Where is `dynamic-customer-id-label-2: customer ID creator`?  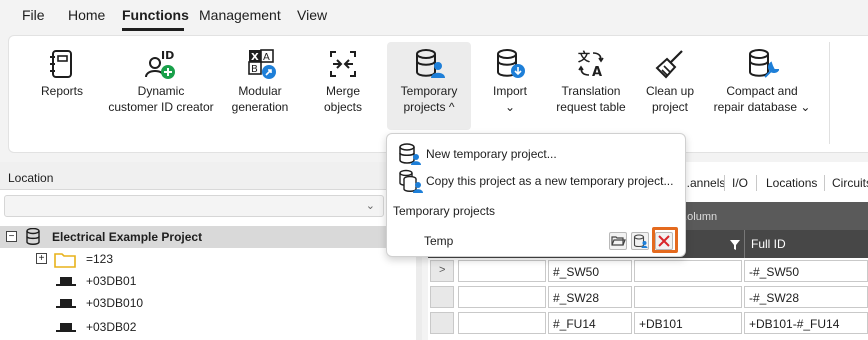
dynamic-customer-id-label-2: customer ID creator is located at coordinates (161, 107).